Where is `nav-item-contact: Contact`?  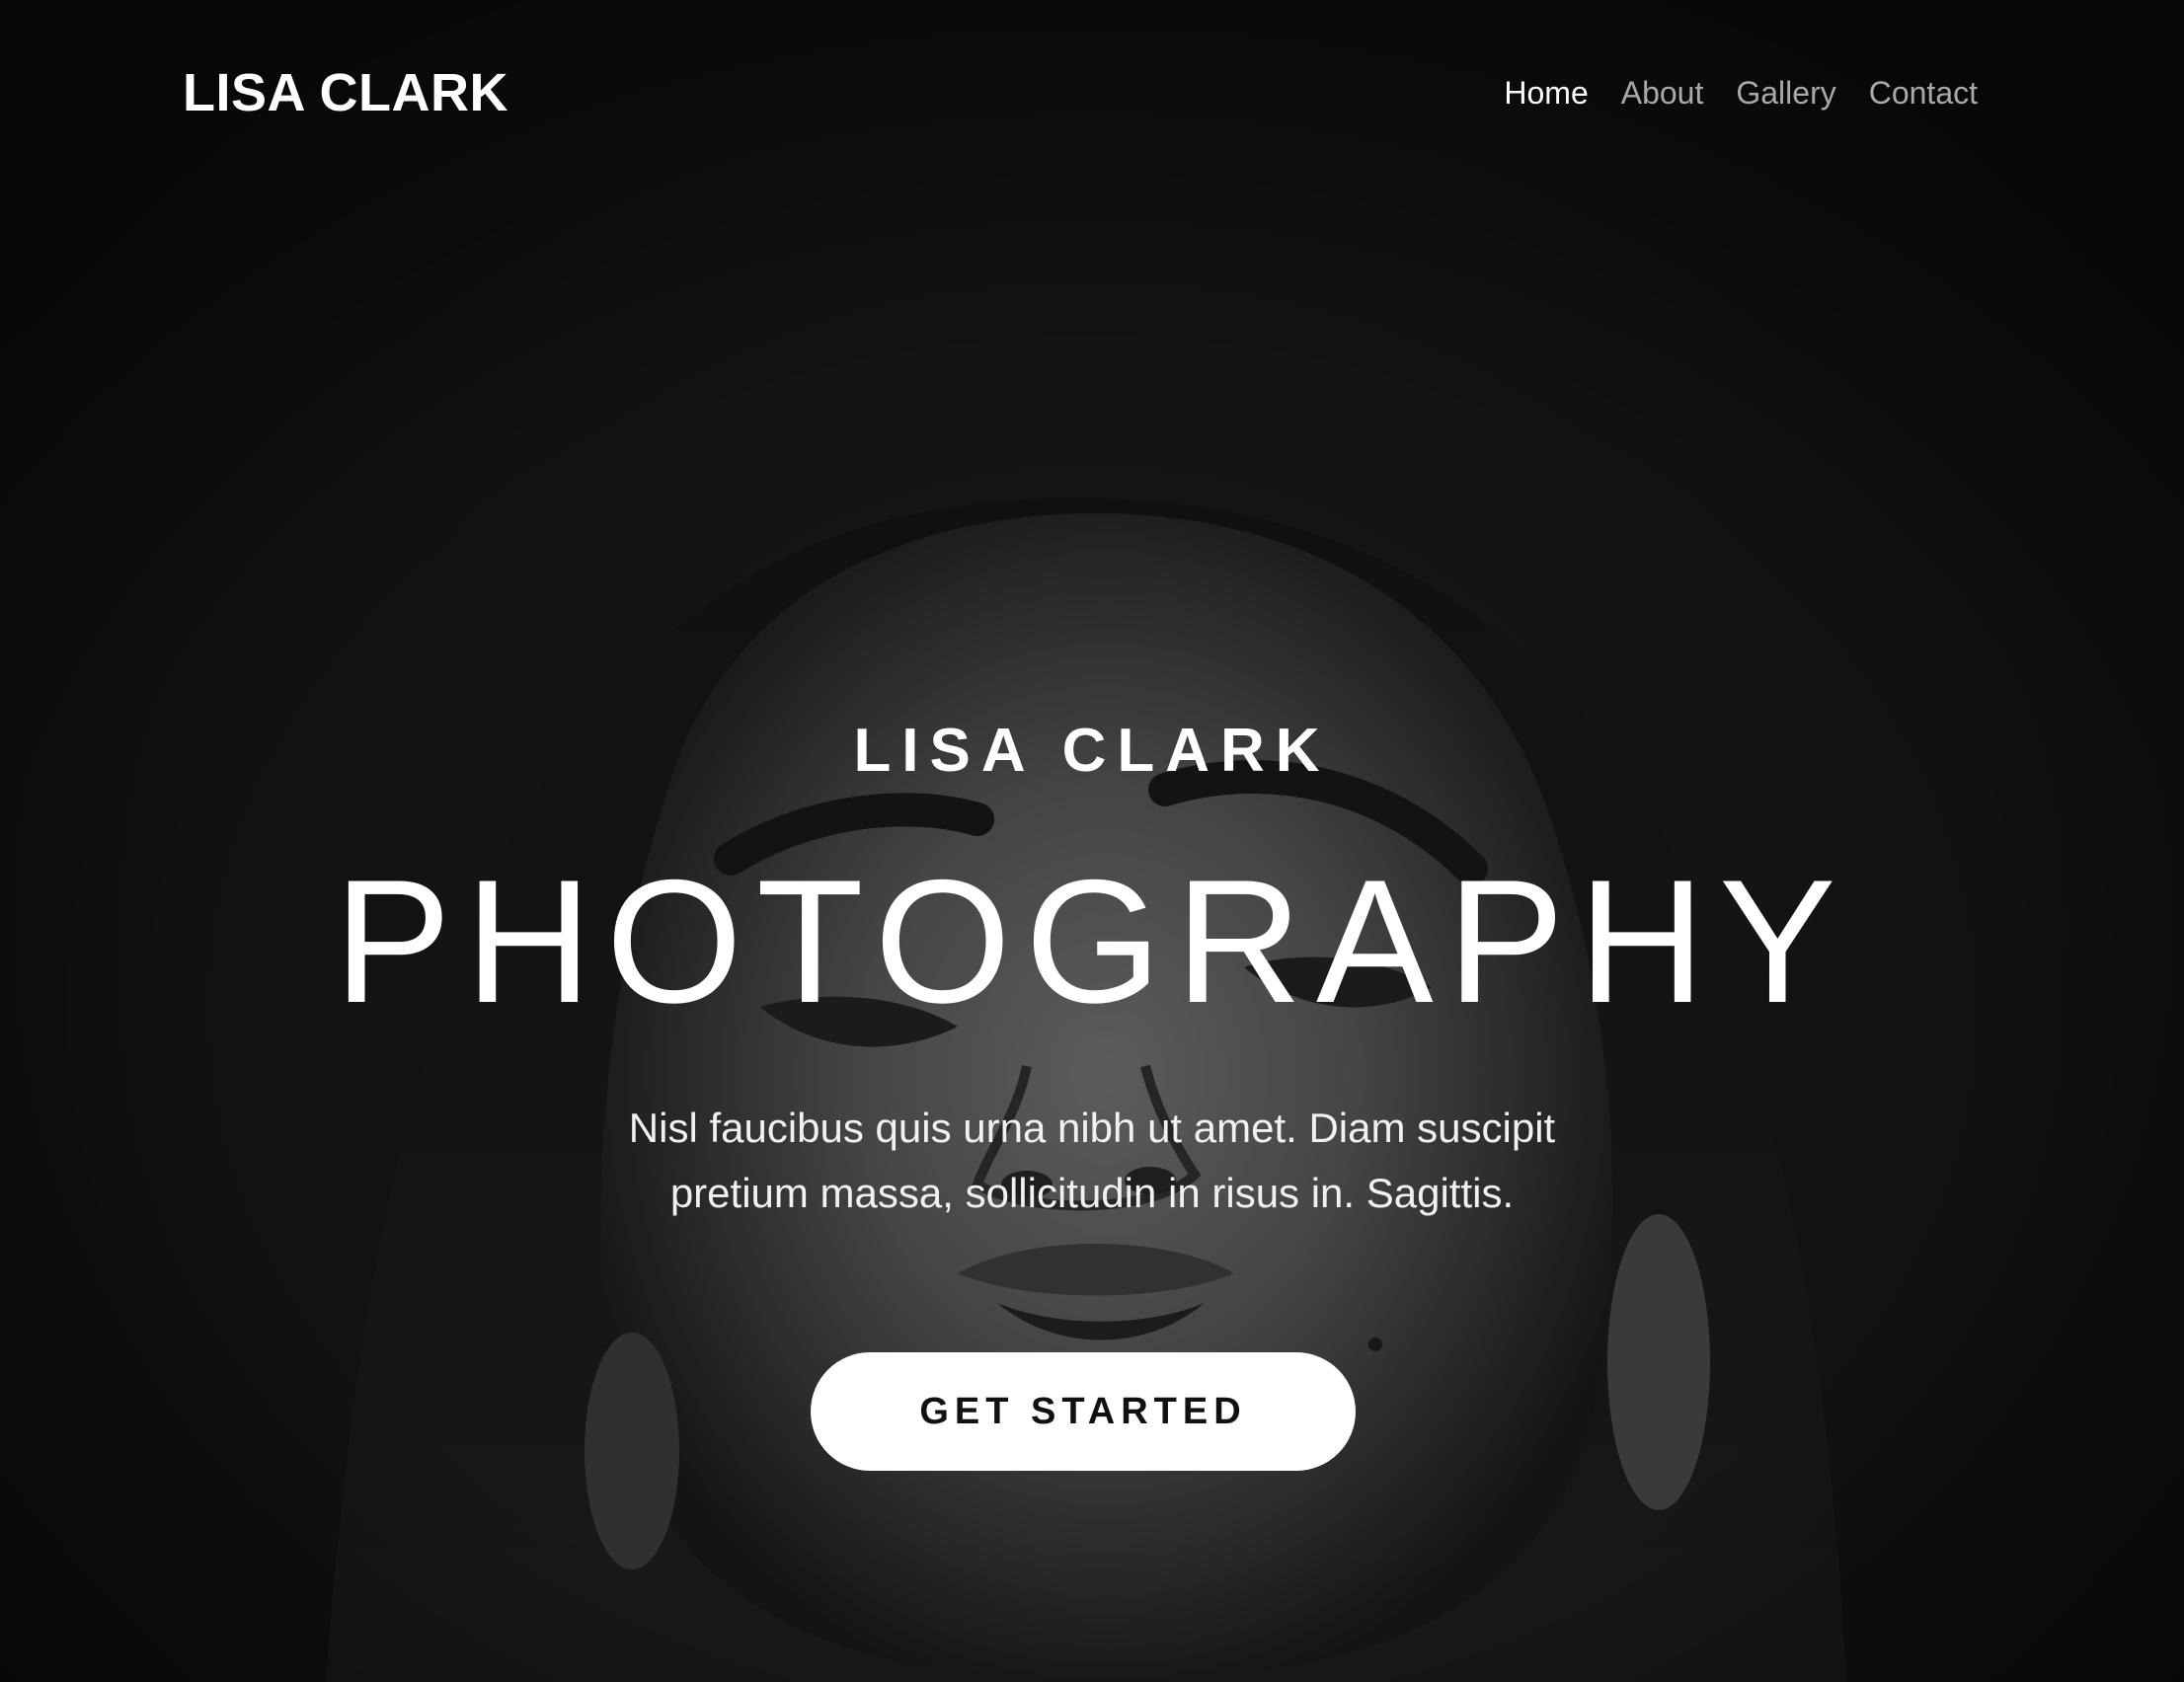 nav-item-contact: Contact is located at coordinates (1923, 93).